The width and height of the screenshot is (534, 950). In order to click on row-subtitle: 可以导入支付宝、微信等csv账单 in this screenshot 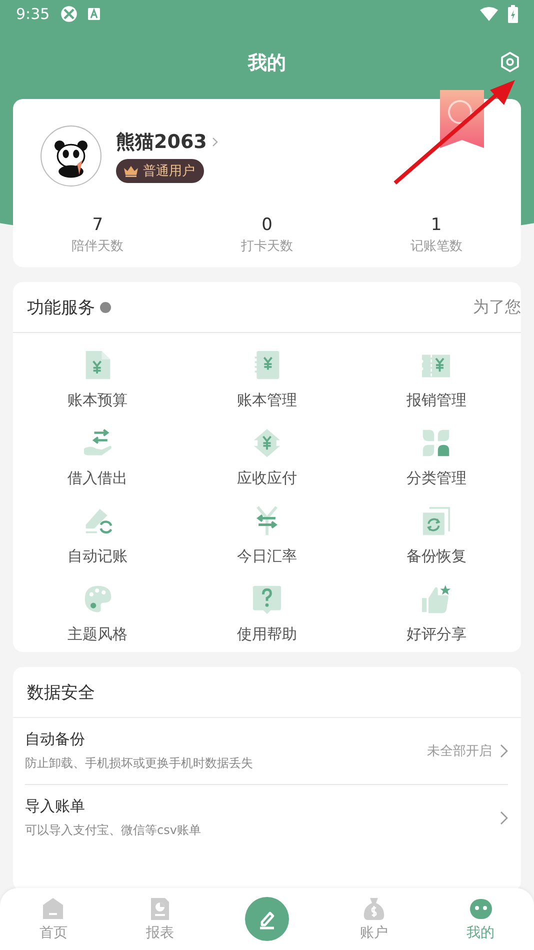, I will do `click(113, 830)`.